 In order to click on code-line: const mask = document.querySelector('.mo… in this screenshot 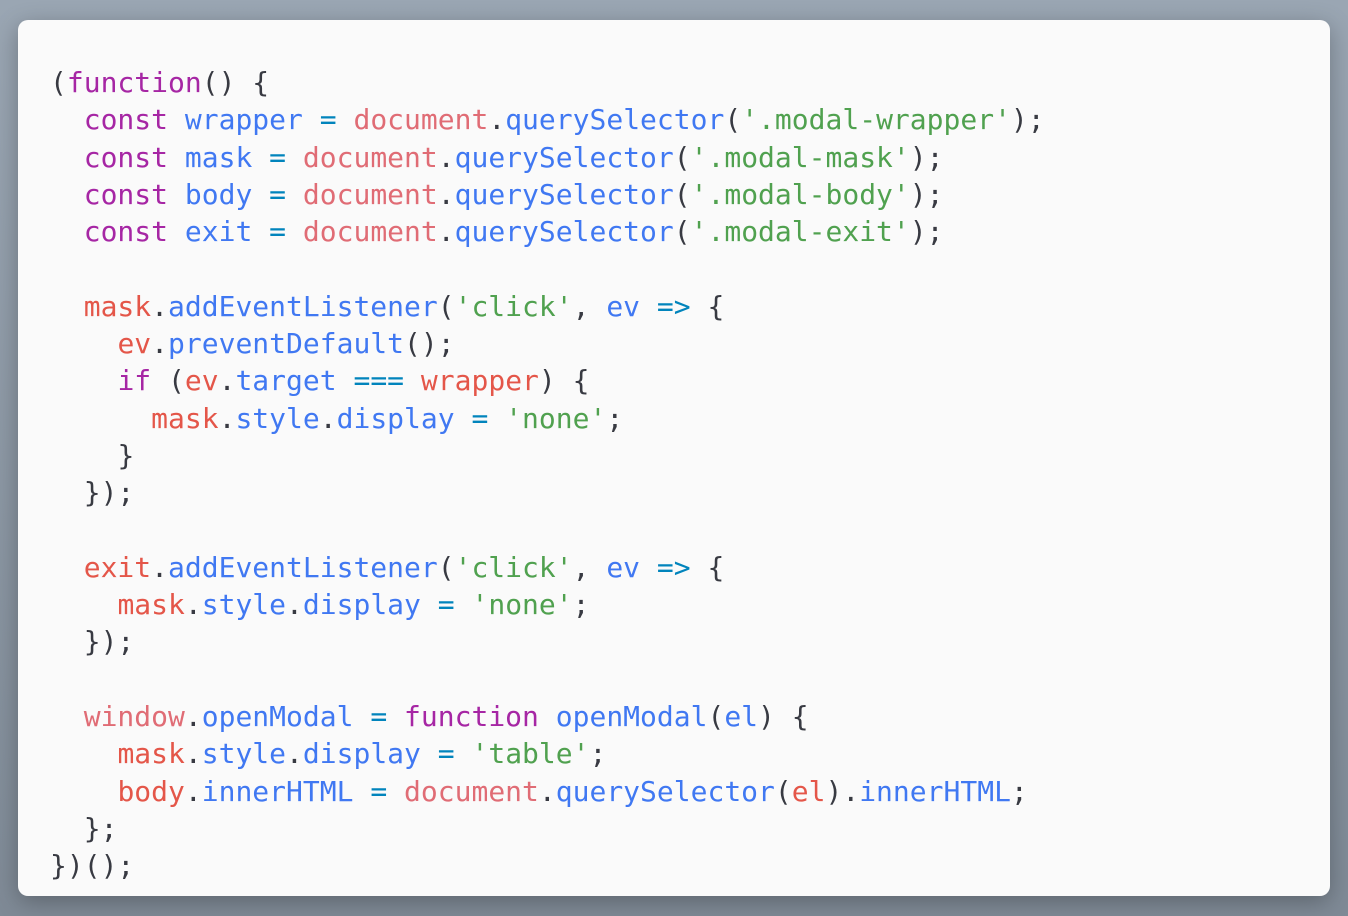, I will do `click(547, 157)`.